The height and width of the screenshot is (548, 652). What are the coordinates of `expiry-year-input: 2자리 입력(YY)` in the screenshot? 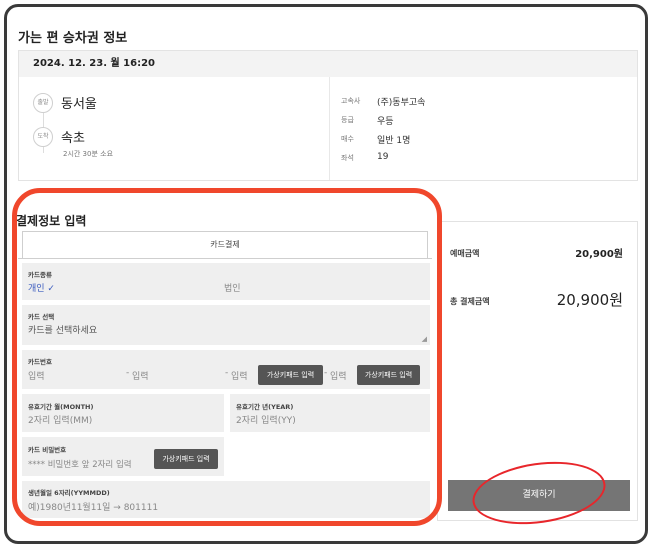 It's located at (266, 419).